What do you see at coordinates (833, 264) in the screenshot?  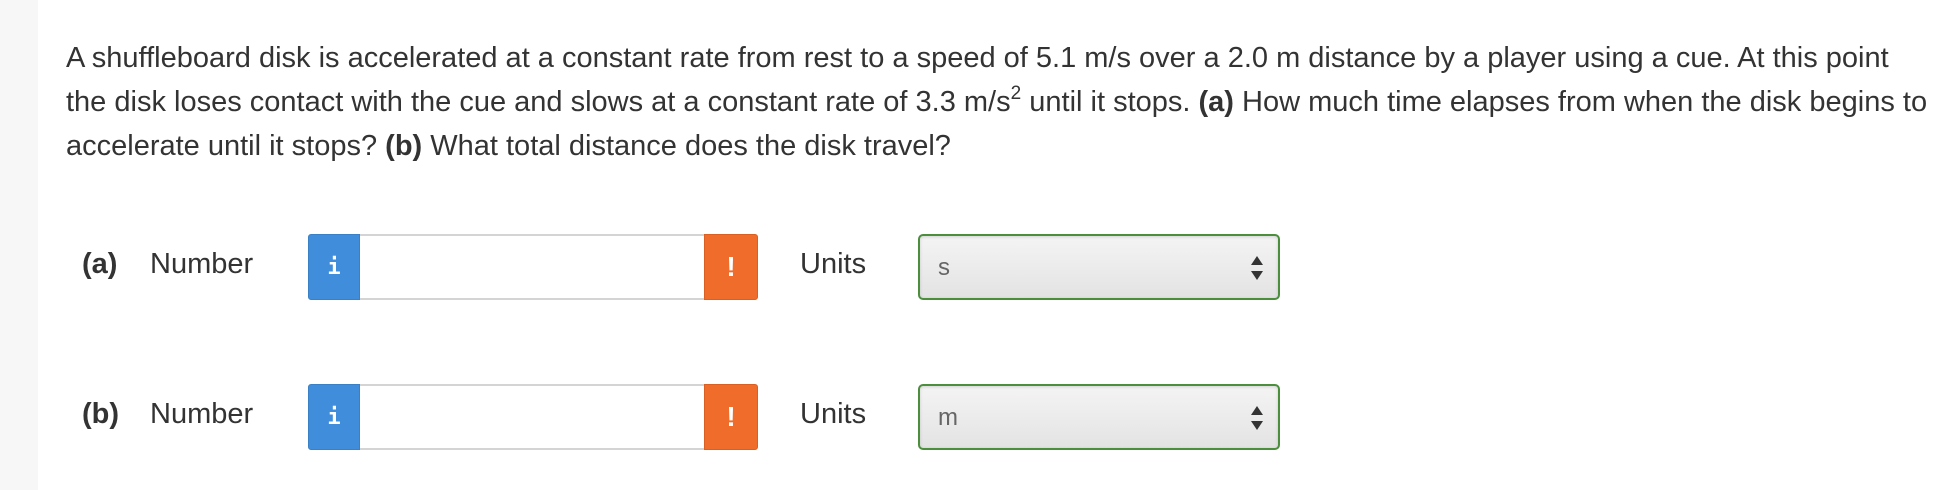 I see `units-label-a: Units` at bounding box center [833, 264].